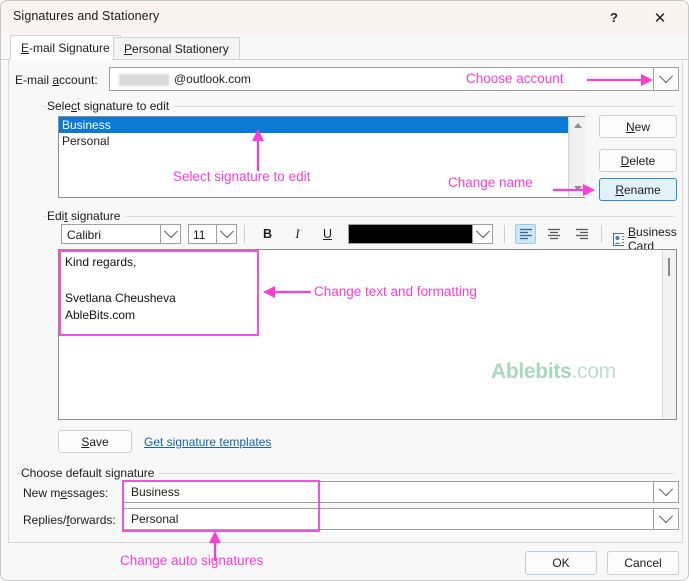 The width and height of the screenshot is (689, 581). I want to click on cancel-button-label: Cancel, so click(643, 563).